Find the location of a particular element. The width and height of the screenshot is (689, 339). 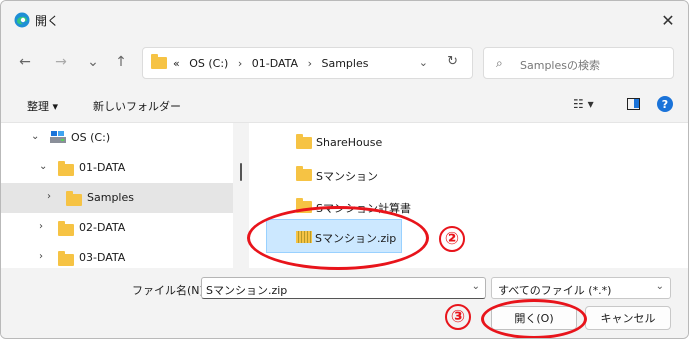

address-dropdown-icon: ⌄ is located at coordinates (423, 62).